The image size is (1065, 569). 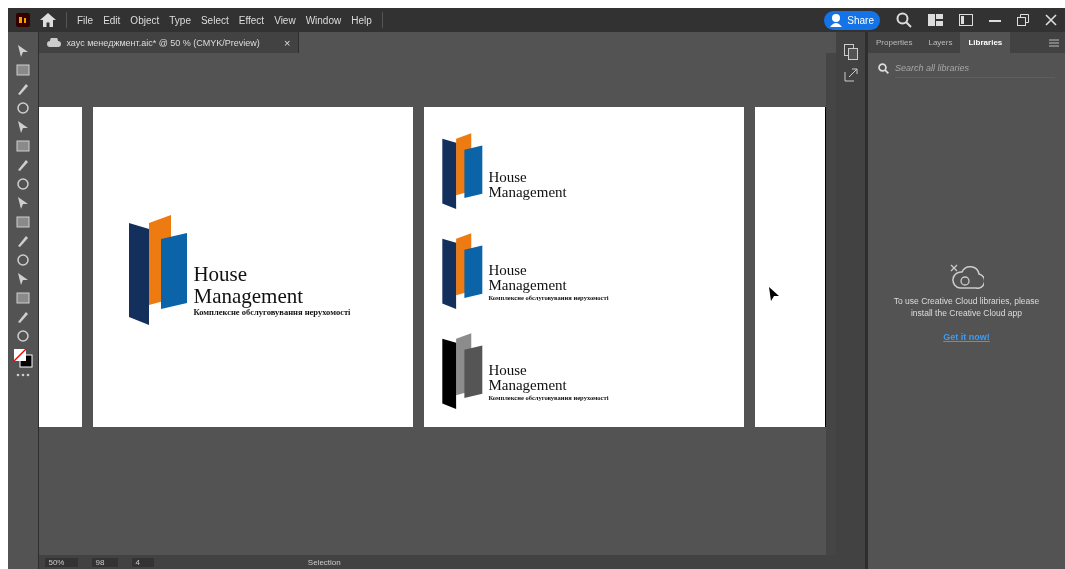 I want to click on libraries-message: To use Creative Cloud libraries, please install the Creative Cloud app, so click(x=966, y=308).